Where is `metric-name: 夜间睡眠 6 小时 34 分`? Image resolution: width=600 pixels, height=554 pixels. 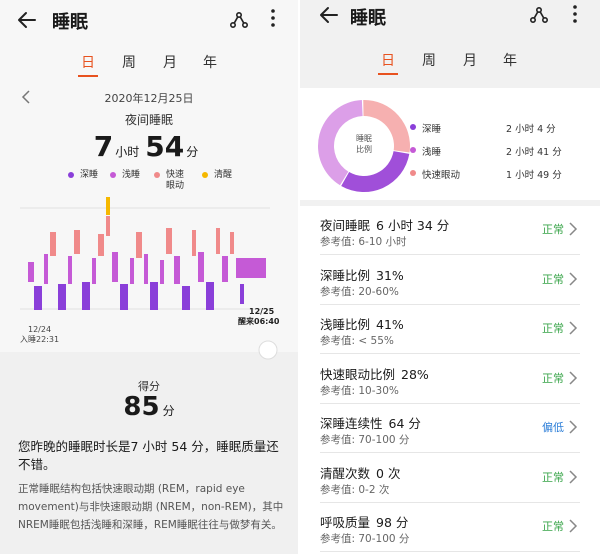 metric-name: 夜间睡眠 6 小时 34 分 is located at coordinates (384, 224).